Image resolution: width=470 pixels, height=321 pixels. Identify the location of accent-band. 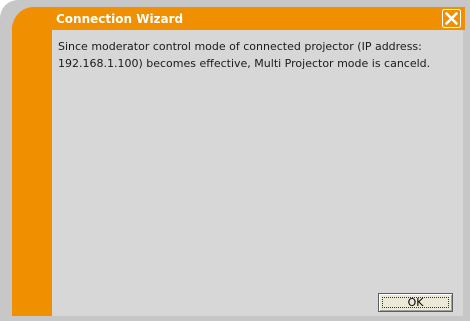
(32, 171).